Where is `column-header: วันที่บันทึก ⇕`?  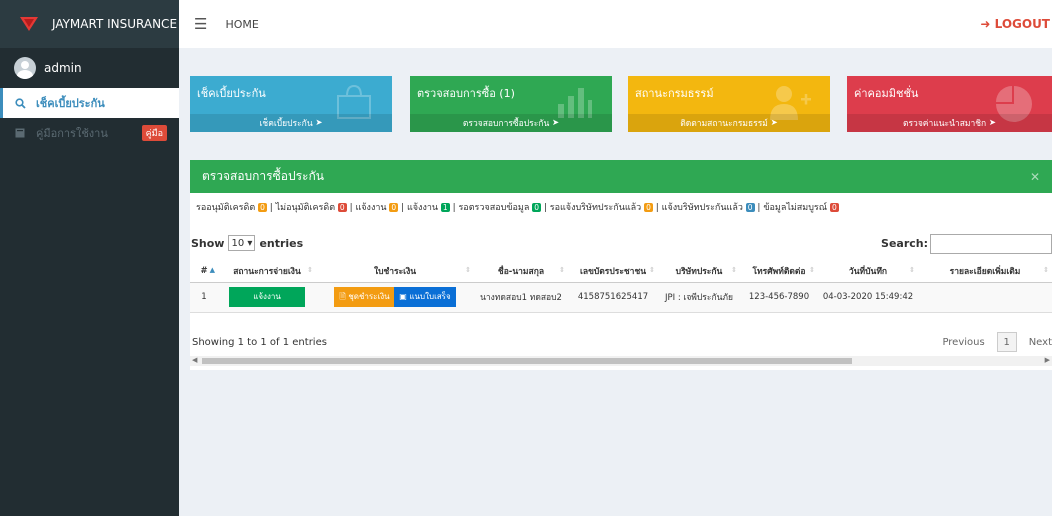
column-header: วันที่บันทึก ⇕ is located at coordinates (868, 271).